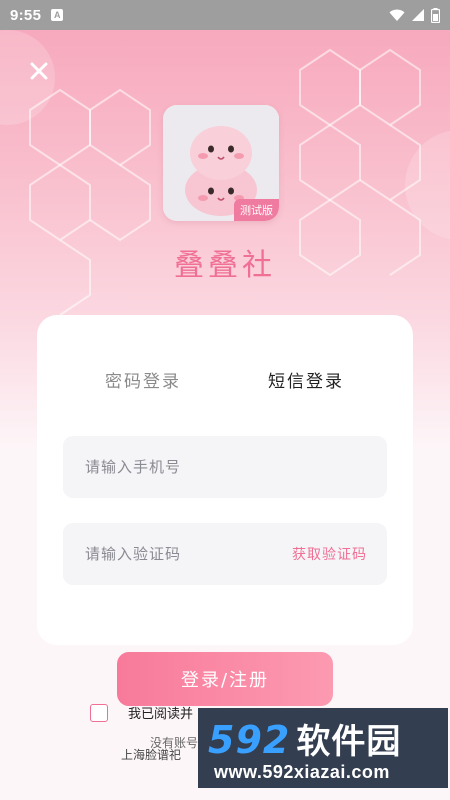 The height and width of the screenshot is (800, 450). I want to click on notification-icon: A, so click(57, 15).